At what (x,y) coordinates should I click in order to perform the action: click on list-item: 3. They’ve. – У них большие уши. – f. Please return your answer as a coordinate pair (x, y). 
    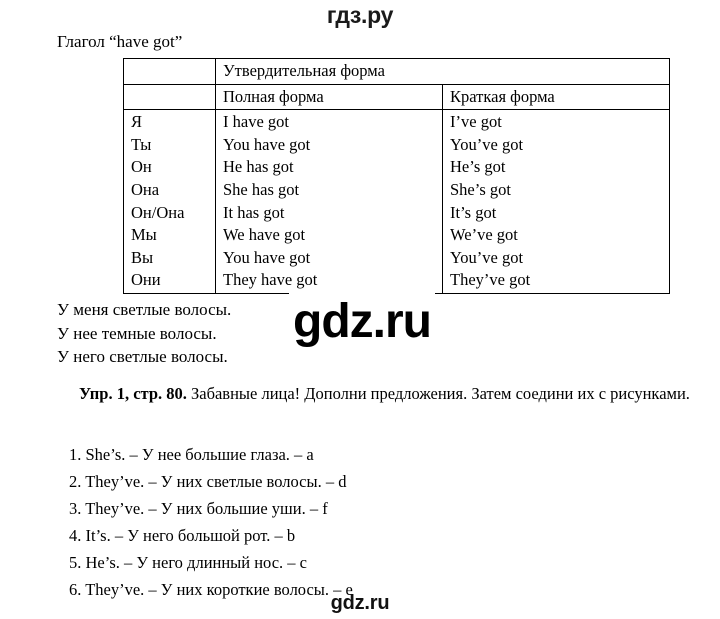
    Looking at the image, I should click on (198, 508).